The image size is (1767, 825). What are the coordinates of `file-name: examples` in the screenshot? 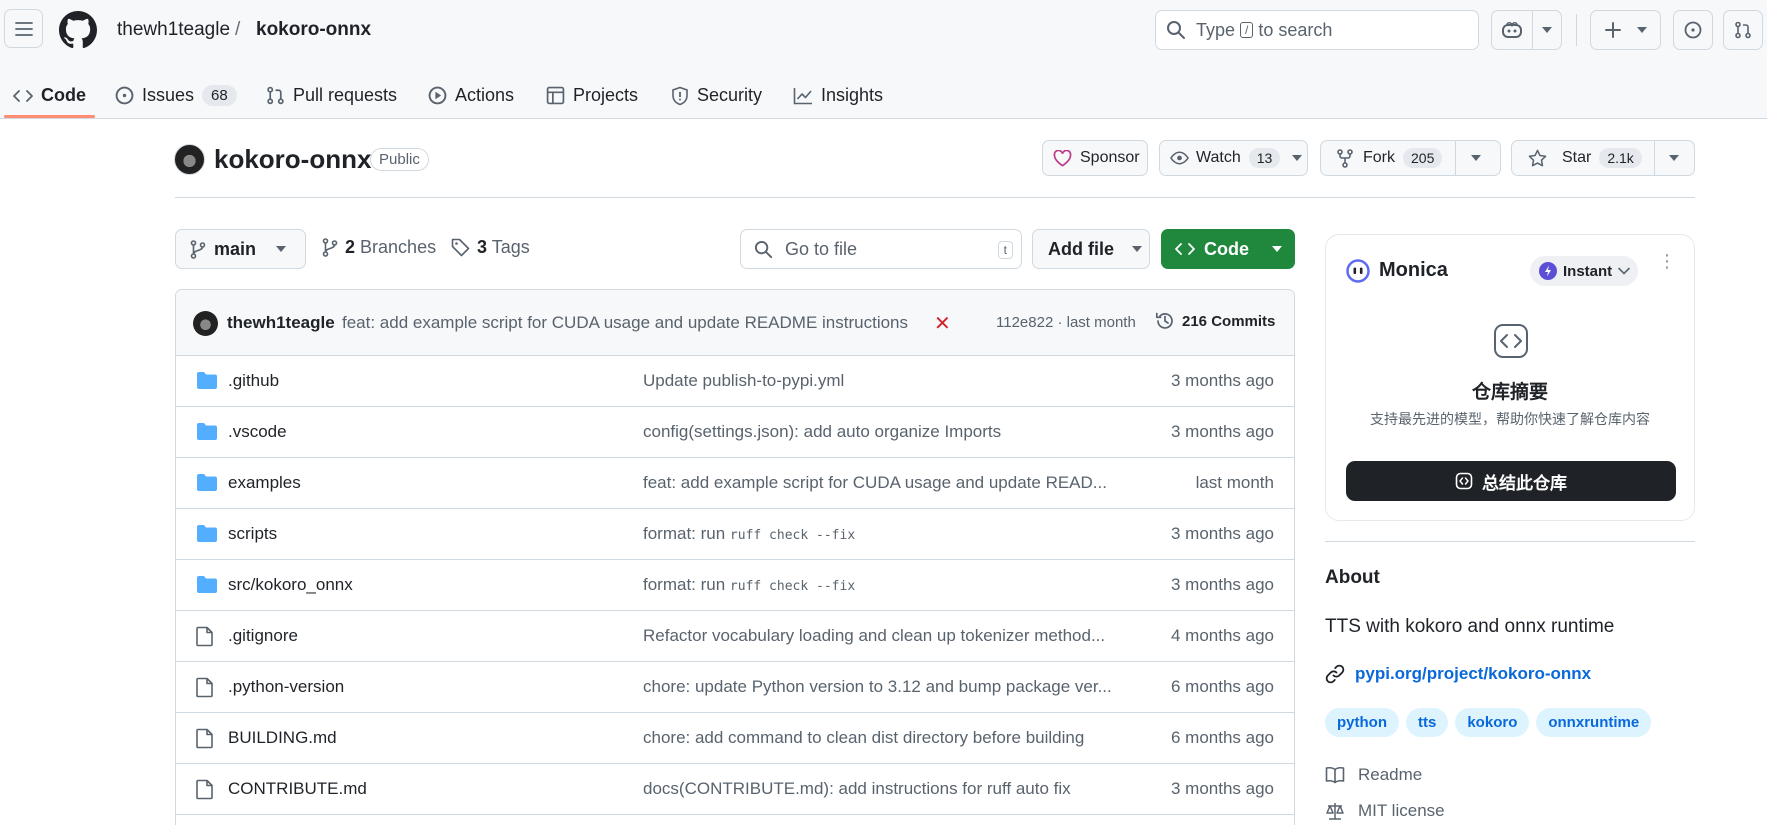 It's located at (264, 483).